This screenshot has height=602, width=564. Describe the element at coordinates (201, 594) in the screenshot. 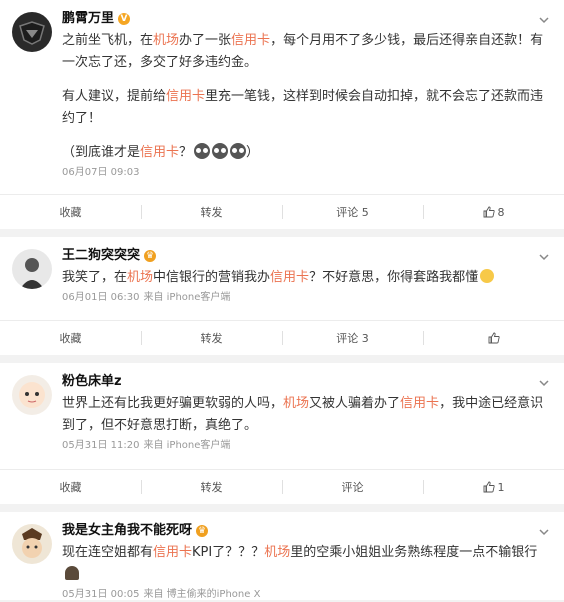

I see `source: 来自 博主偷来的iPhone X` at that location.